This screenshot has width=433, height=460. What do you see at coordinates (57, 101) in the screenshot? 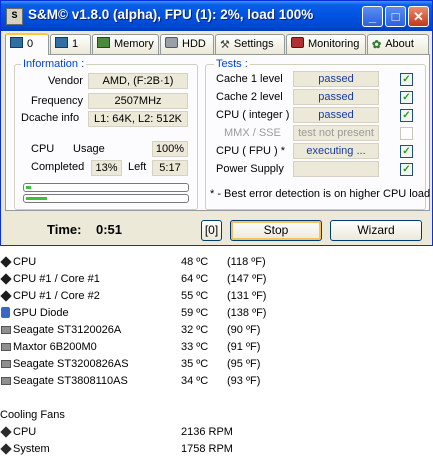
I see `frequency-label: Frequency` at bounding box center [57, 101].